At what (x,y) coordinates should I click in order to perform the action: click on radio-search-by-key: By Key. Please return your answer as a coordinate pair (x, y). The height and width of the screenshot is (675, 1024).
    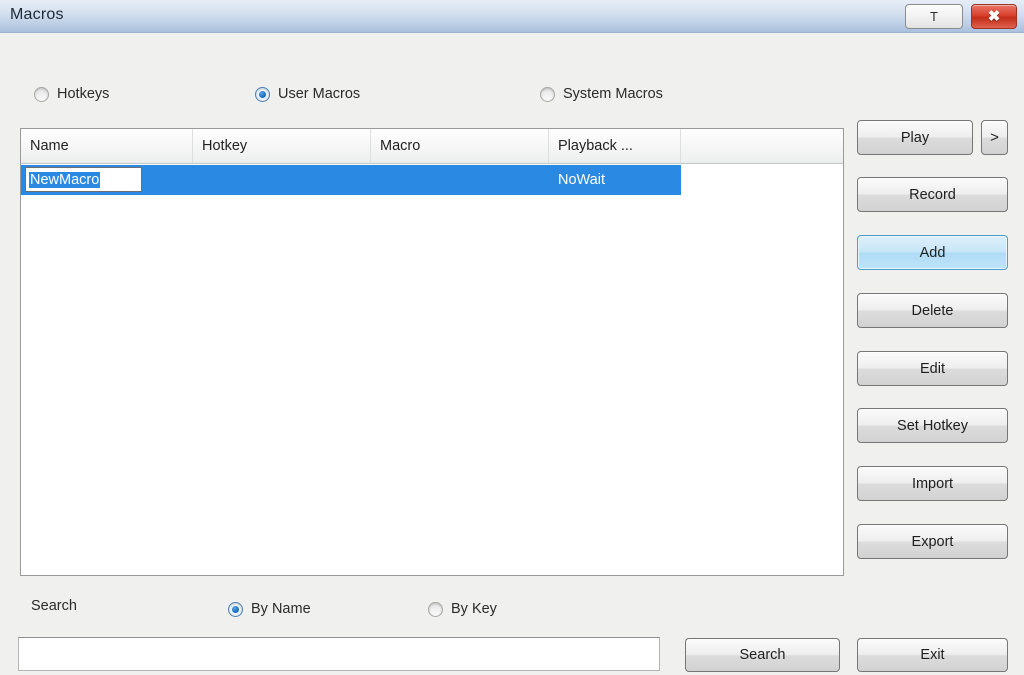
    Looking at the image, I should click on (462, 609).